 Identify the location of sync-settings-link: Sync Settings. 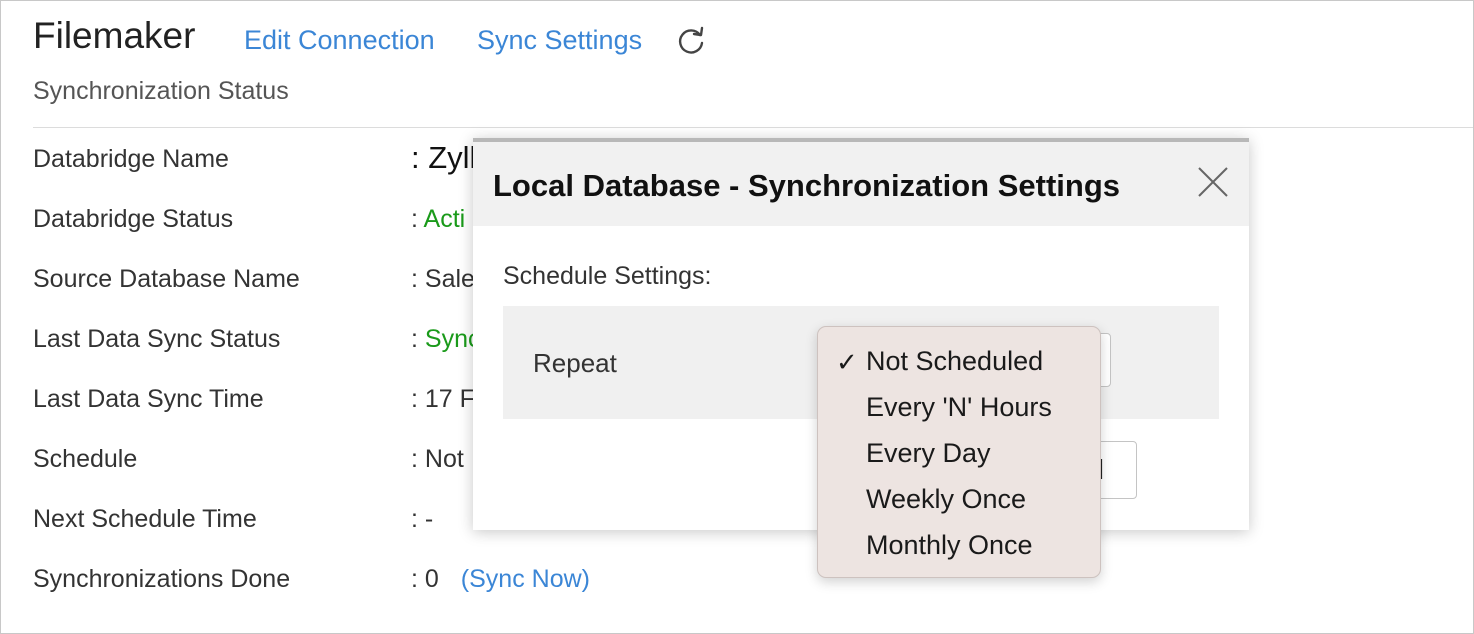
(559, 40).